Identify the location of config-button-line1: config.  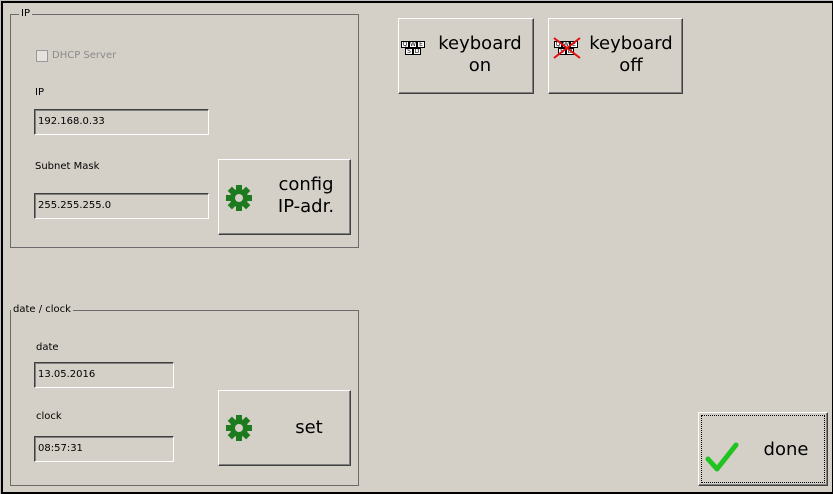
(306, 184).